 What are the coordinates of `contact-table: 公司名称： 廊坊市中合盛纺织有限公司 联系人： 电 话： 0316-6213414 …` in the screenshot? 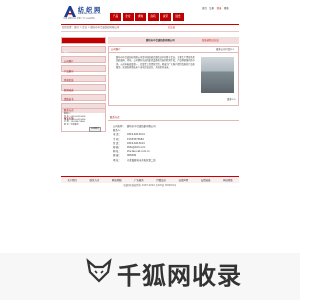 It's located at (173, 144).